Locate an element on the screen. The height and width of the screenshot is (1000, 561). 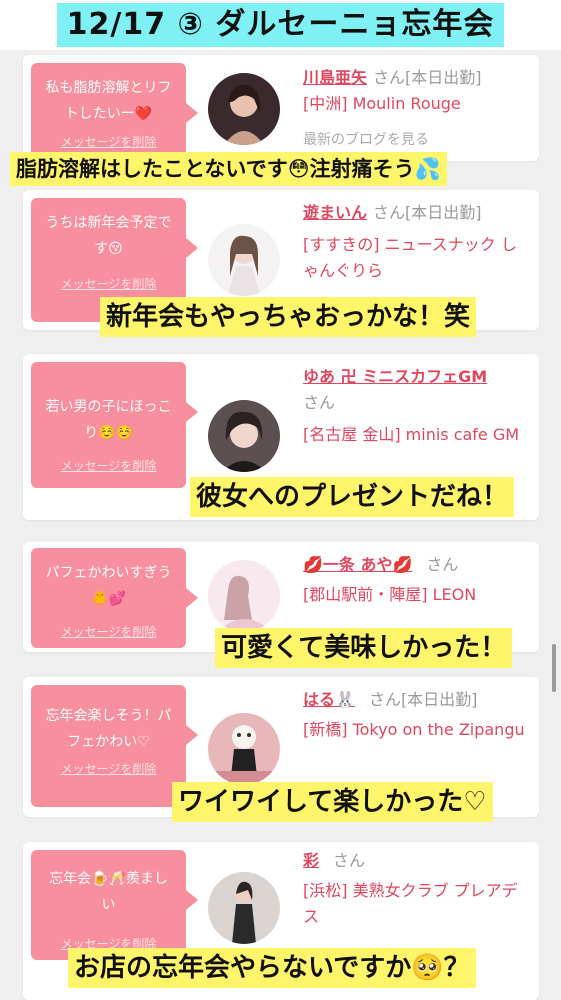
overlay-caption: 可愛くて美味しかった！ is located at coordinates (364, 648).